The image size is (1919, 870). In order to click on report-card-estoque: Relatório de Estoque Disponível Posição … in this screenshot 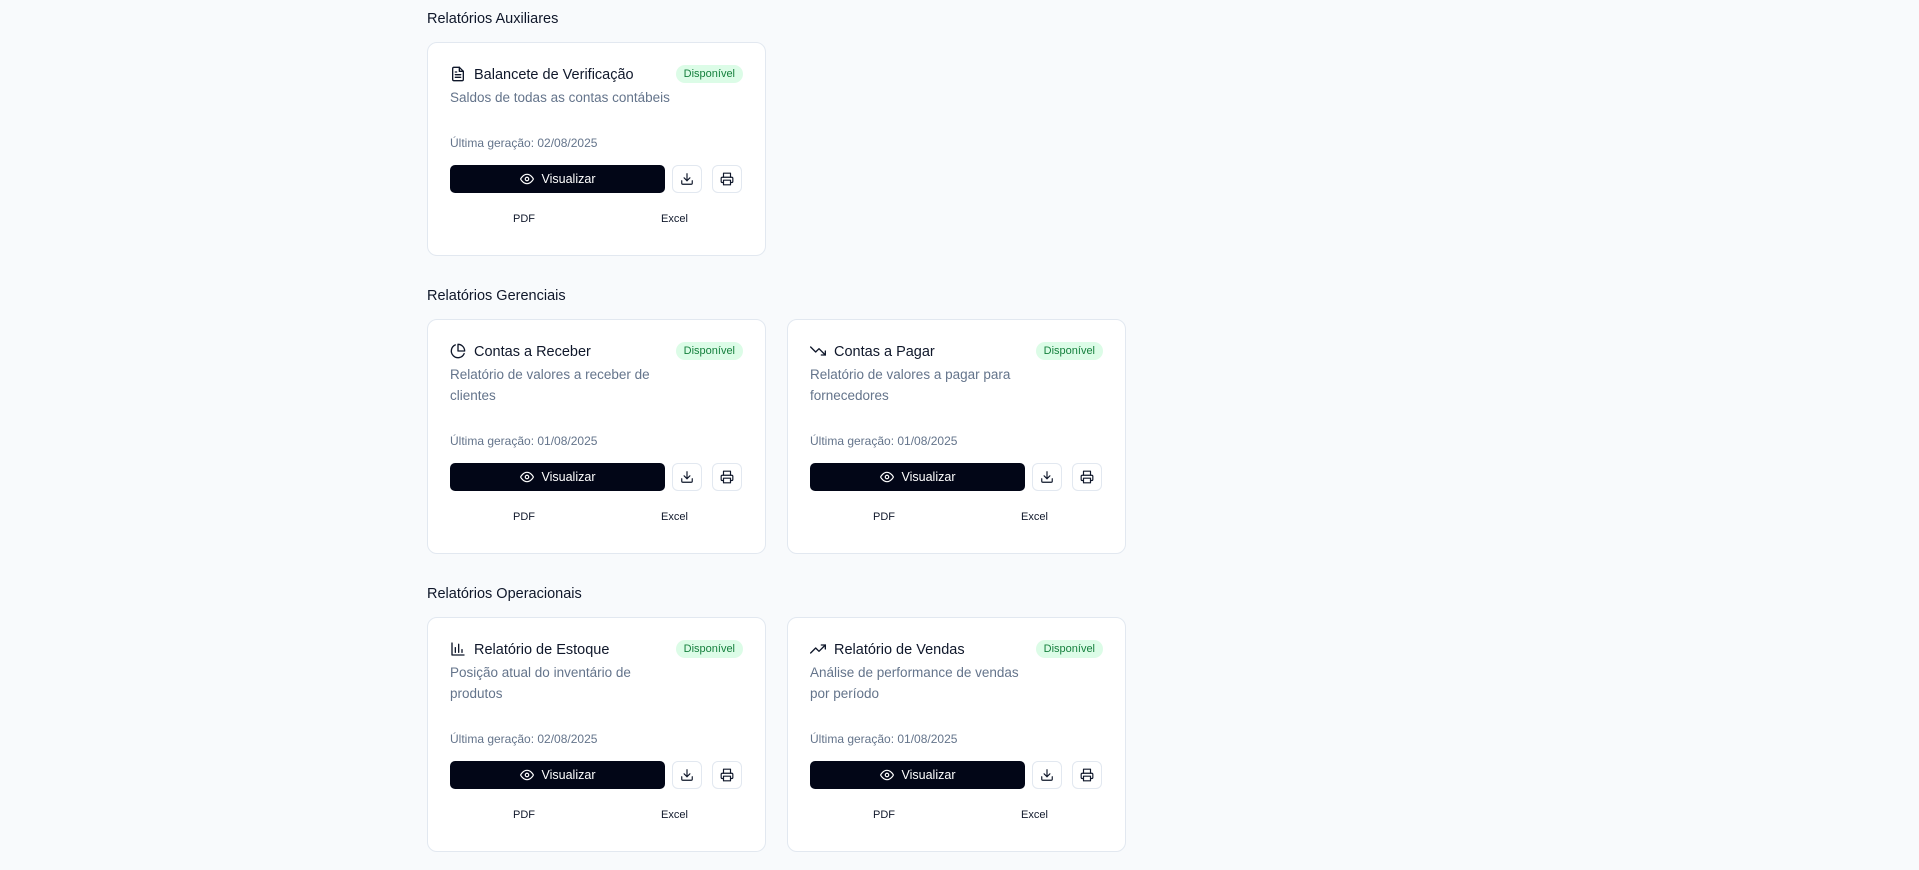, I will do `click(596, 734)`.